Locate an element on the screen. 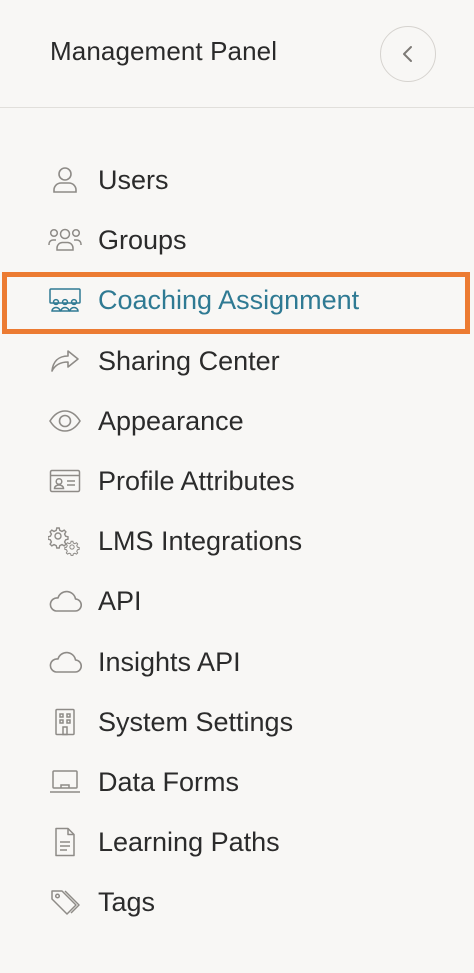 Image resolution: width=474 pixels, height=973 pixels. sidebar-item-label: Users is located at coordinates (133, 180).